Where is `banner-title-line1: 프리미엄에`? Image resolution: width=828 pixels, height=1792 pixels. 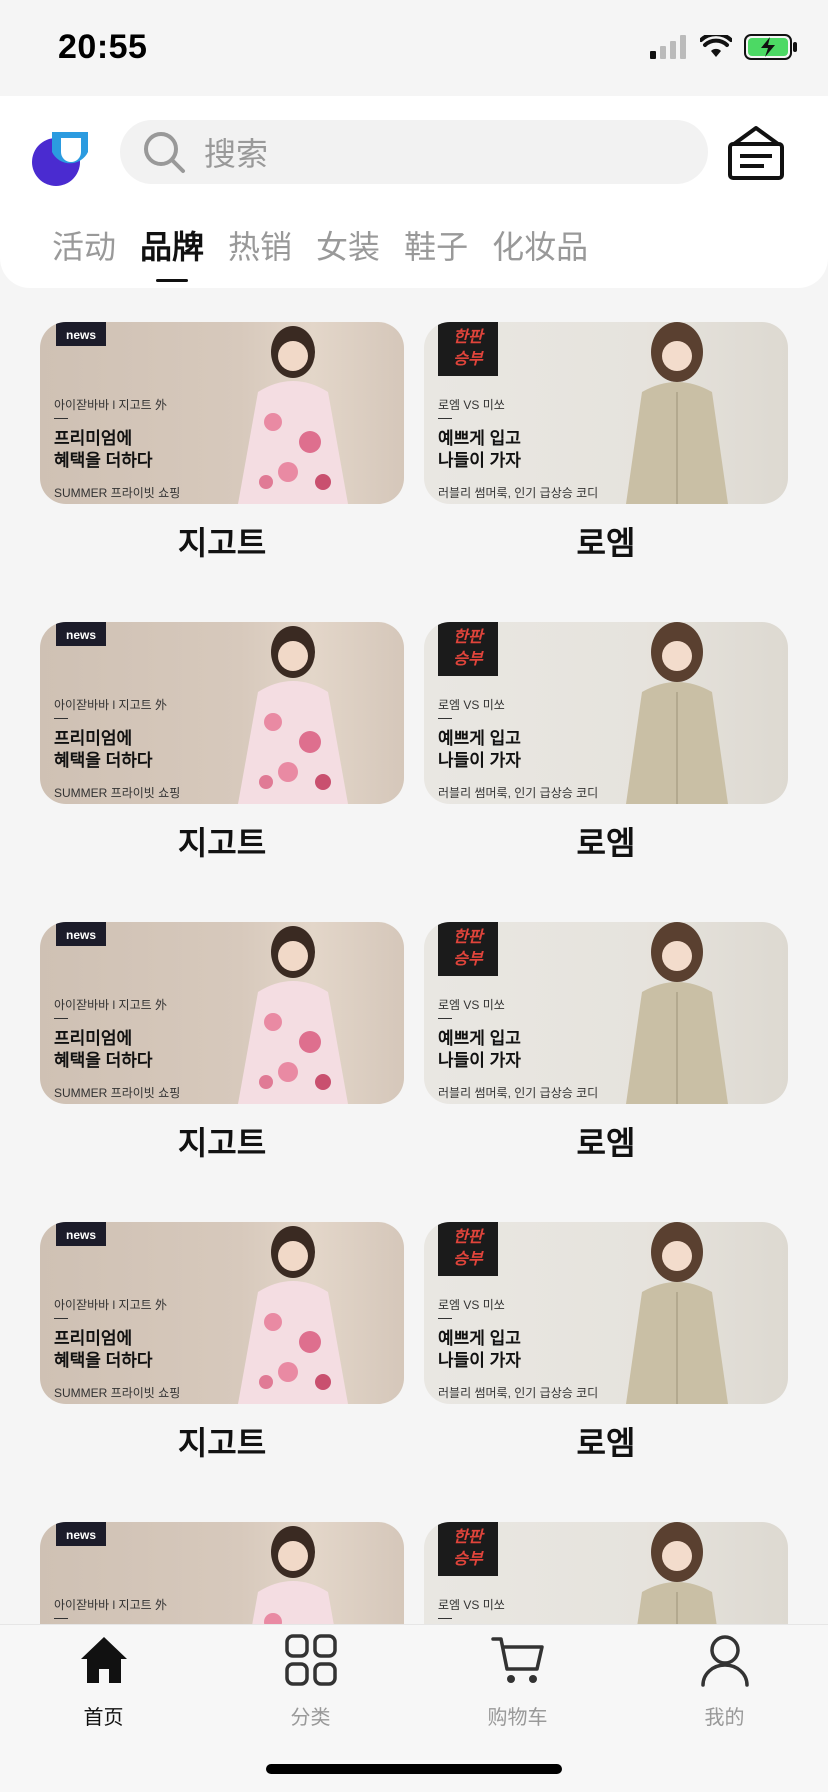
banner-title-line1: 프리미엄에 is located at coordinates (93, 1038).